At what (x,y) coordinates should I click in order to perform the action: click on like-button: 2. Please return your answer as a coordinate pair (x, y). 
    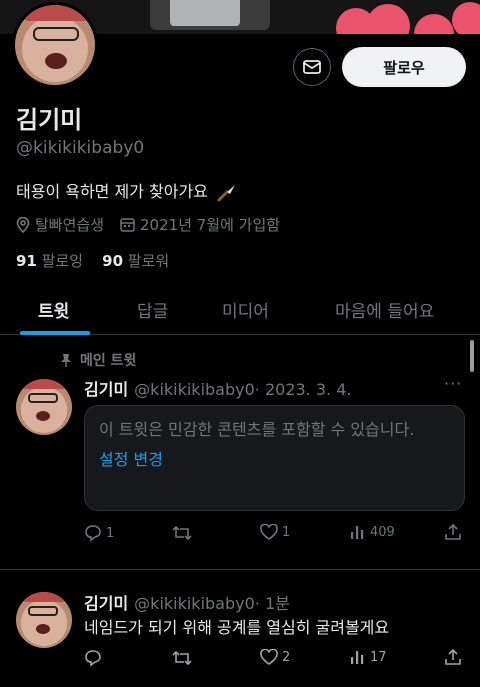
    Looking at the image, I should click on (275, 657).